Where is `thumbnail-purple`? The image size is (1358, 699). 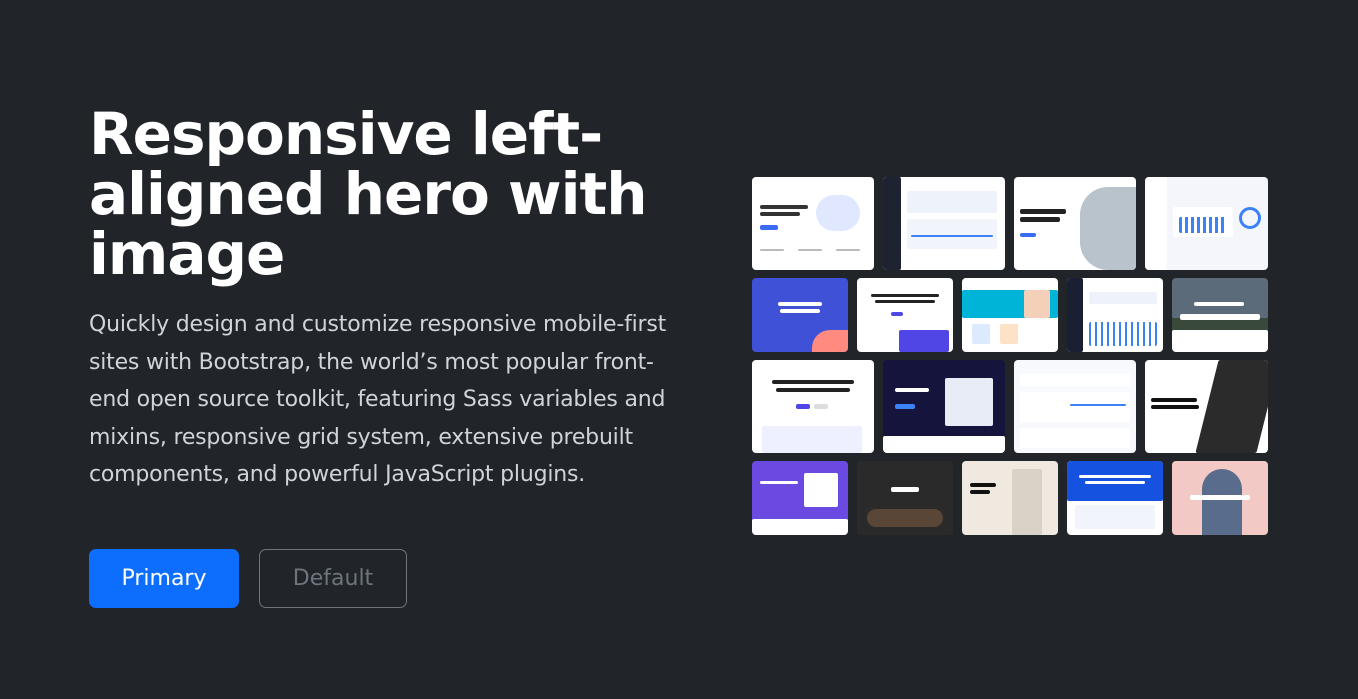 thumbnail-purple is located at coordinates (800, 498).